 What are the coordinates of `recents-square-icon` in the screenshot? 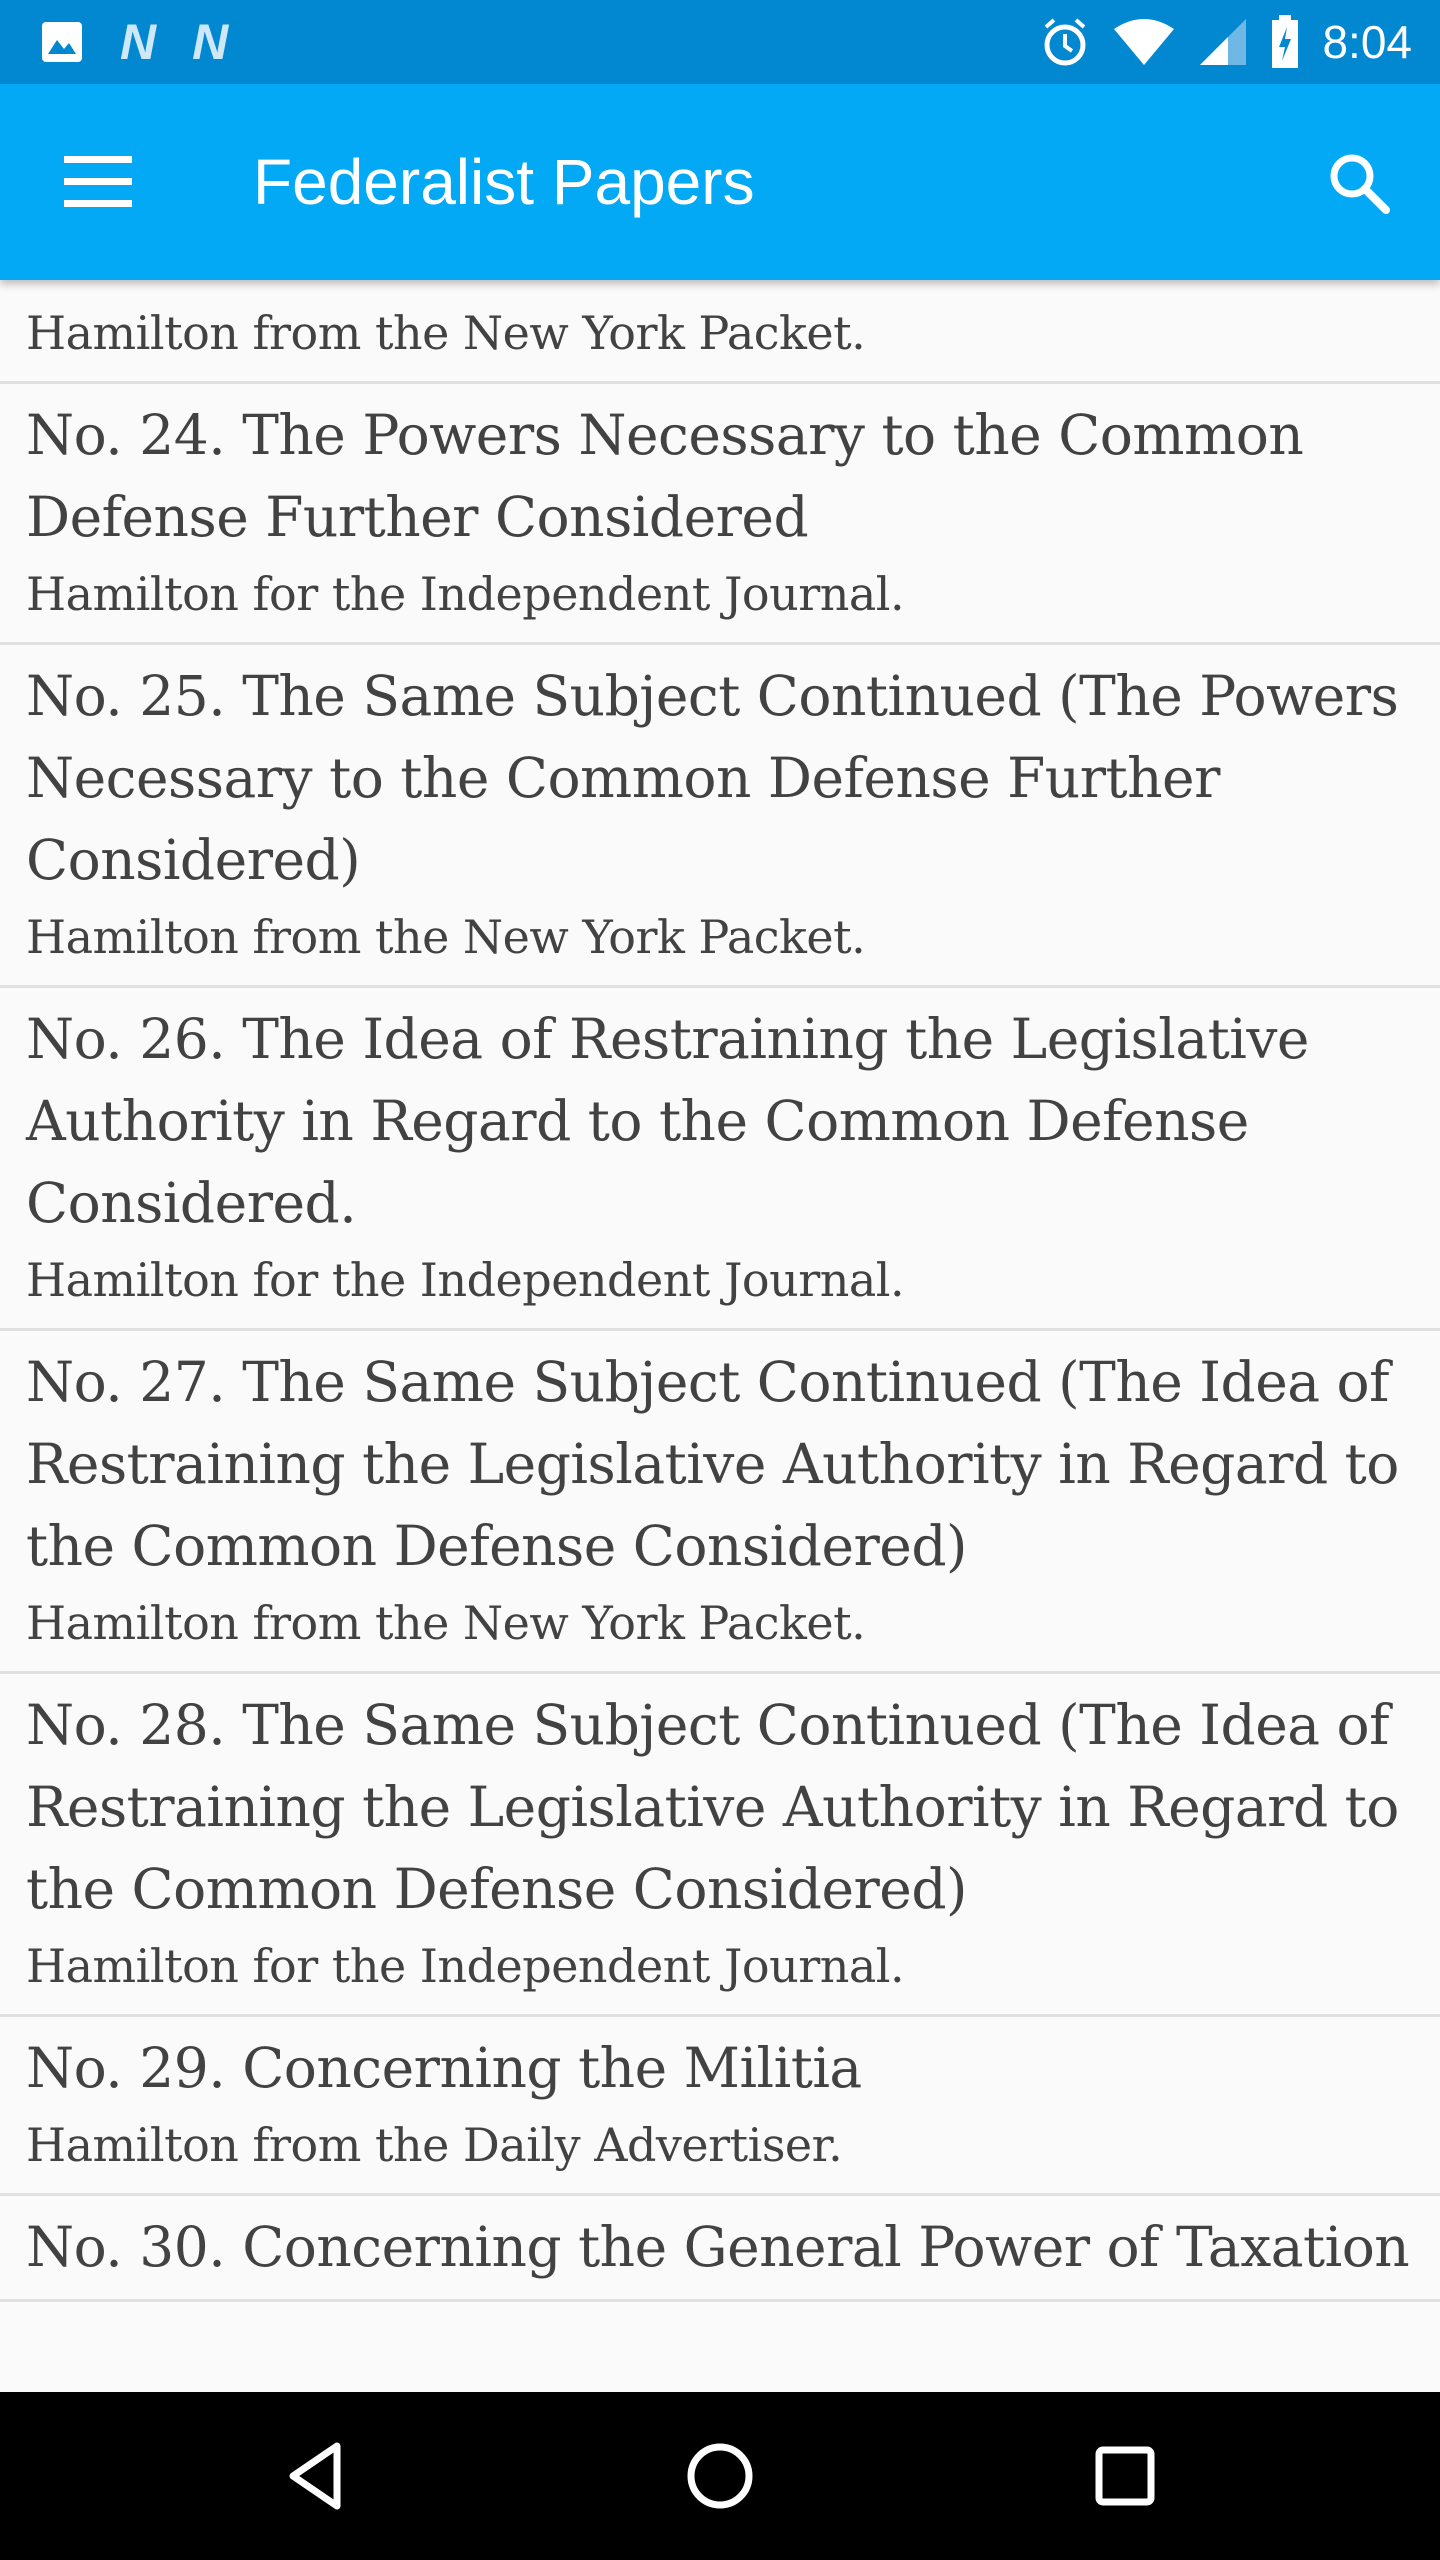 It's located at (1125, 2476).